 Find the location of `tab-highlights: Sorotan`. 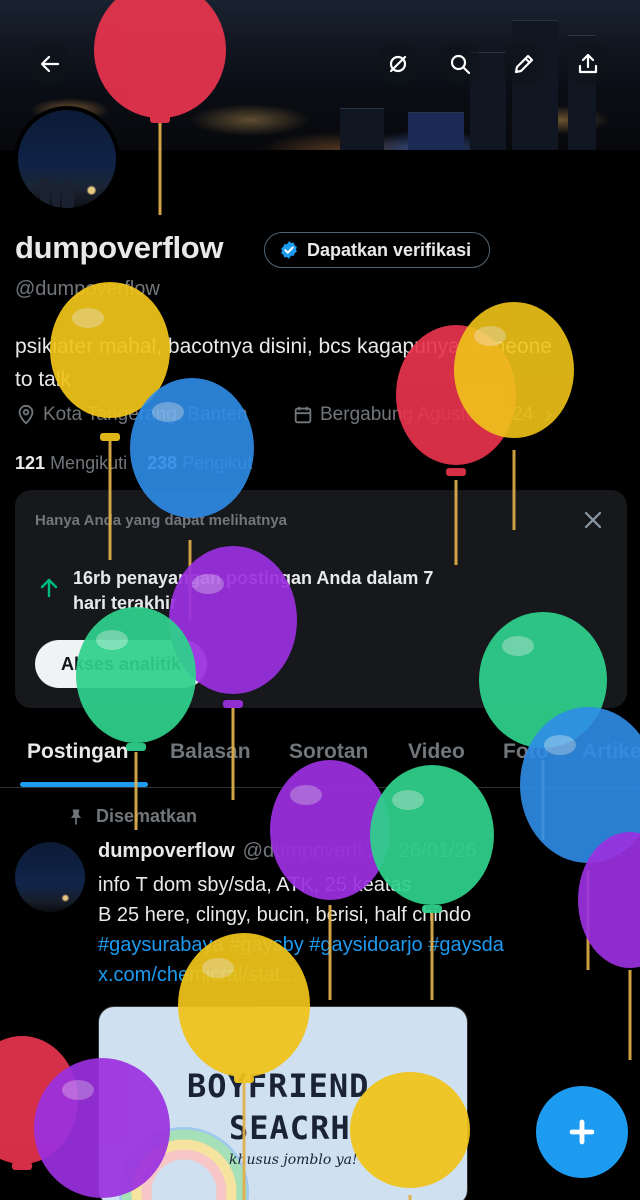

tab-highlights: Sorotan is located at coordinates (328, 752).